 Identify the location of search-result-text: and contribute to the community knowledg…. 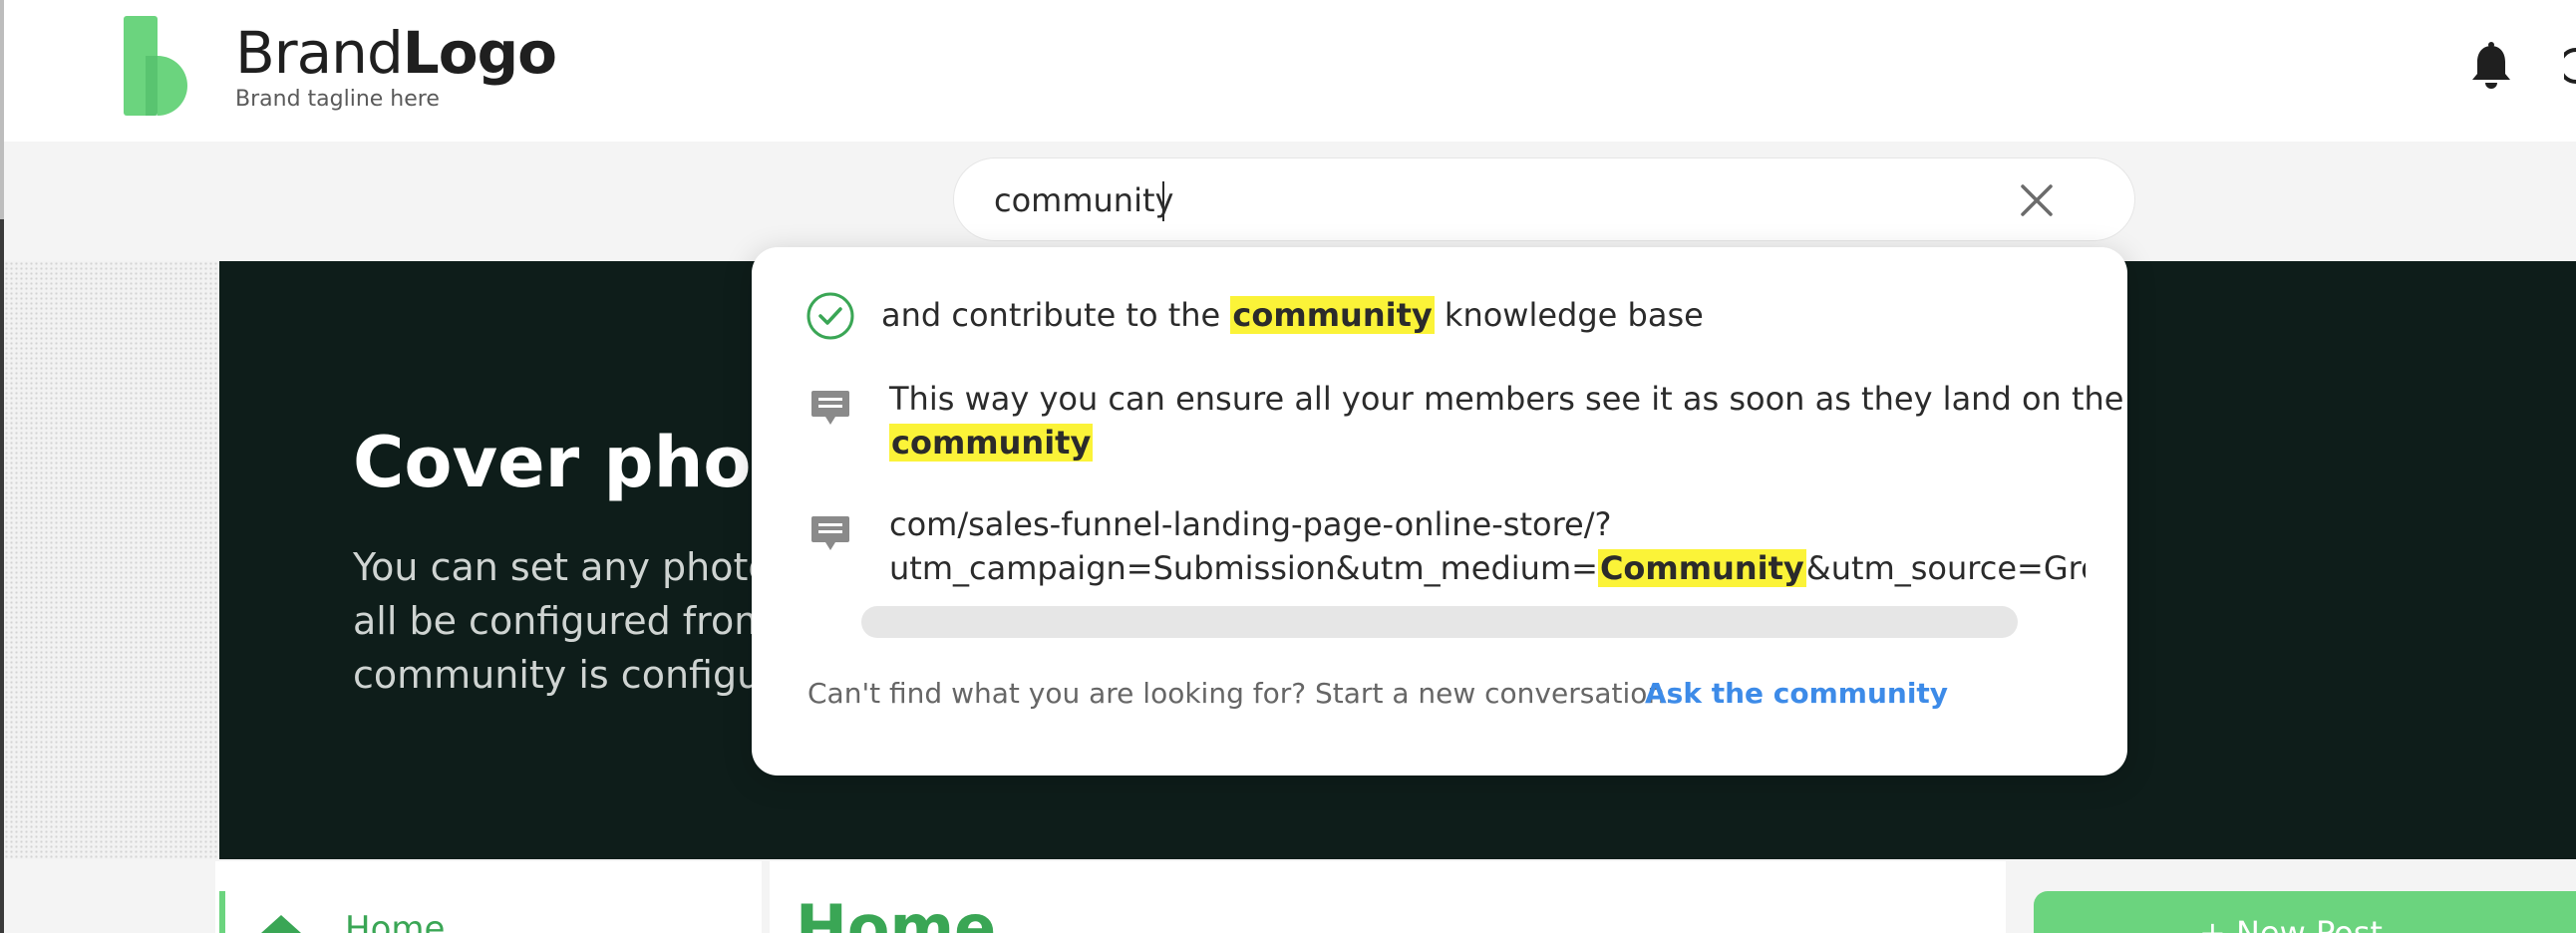
(1292, 315).